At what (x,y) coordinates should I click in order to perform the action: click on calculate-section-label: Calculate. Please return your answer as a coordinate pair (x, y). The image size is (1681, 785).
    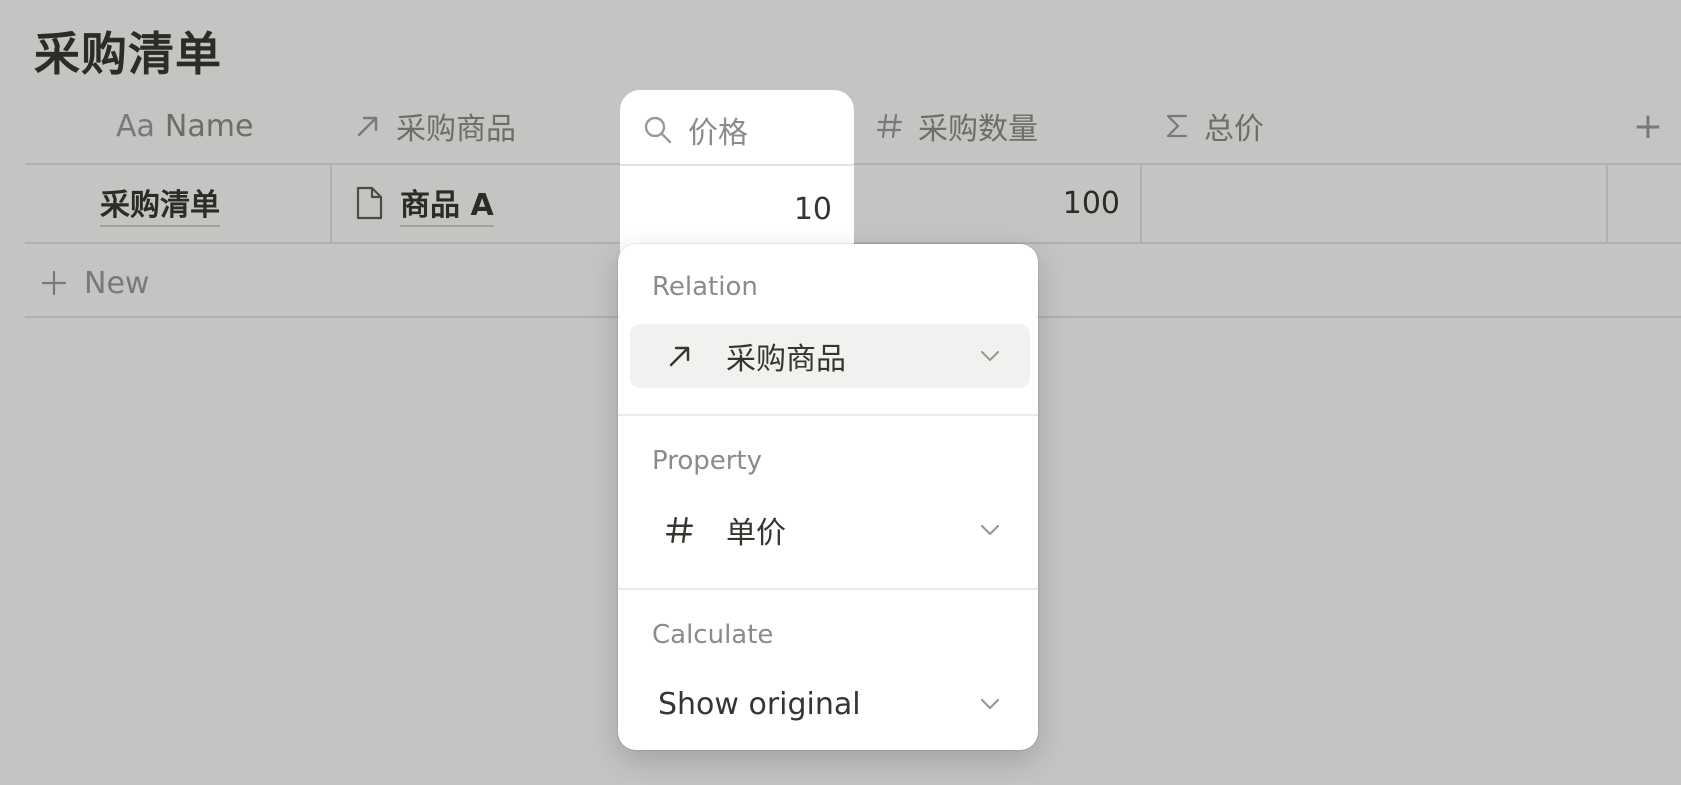
    Looking at the image, I should click on (713, 635).